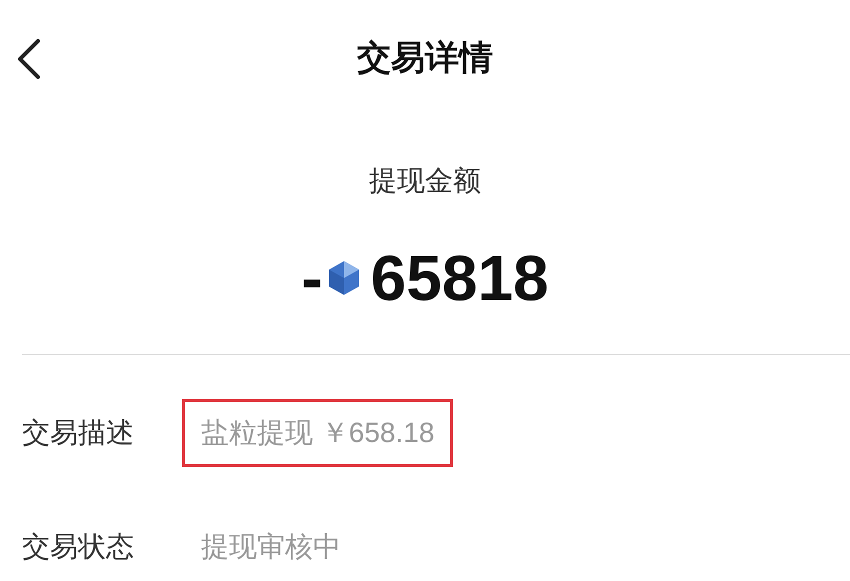 The image size is (850, 581). Describe the element at coordinates (459, 278) in the screenshot. I see `amount-value: 65818` at that location.